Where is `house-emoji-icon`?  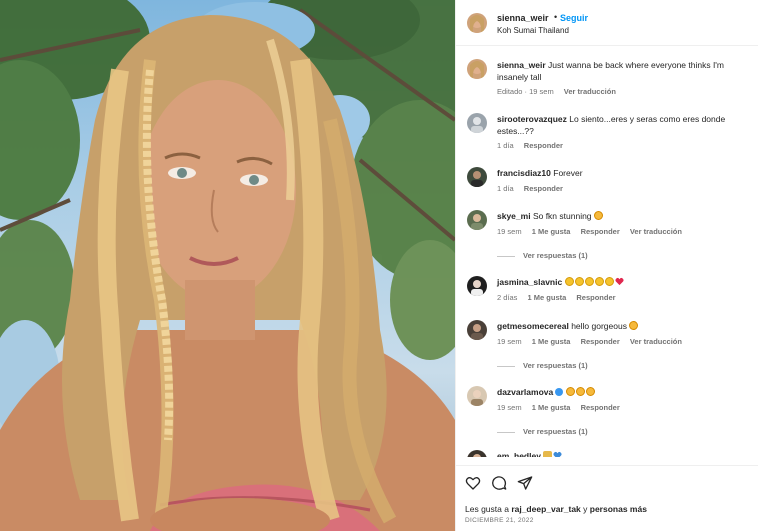 house-emoji-icon is located at coordinates (548, 454).